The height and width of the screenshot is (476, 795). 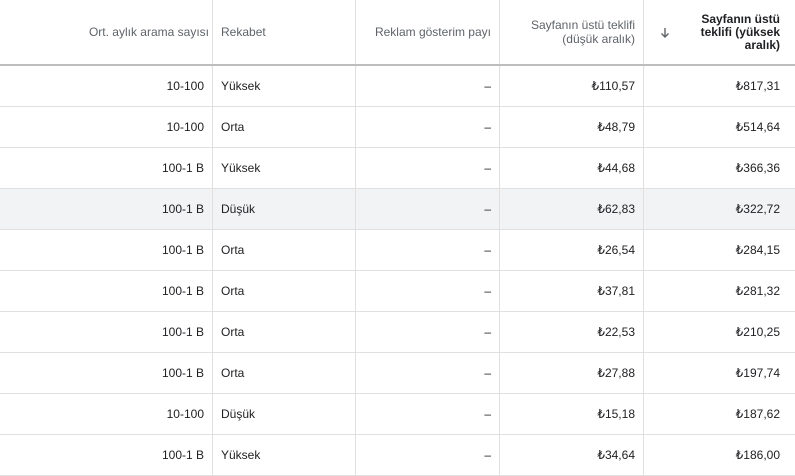 I want to click on top-bid-high-cell: ₺210,25, so click(x=719, y=332).